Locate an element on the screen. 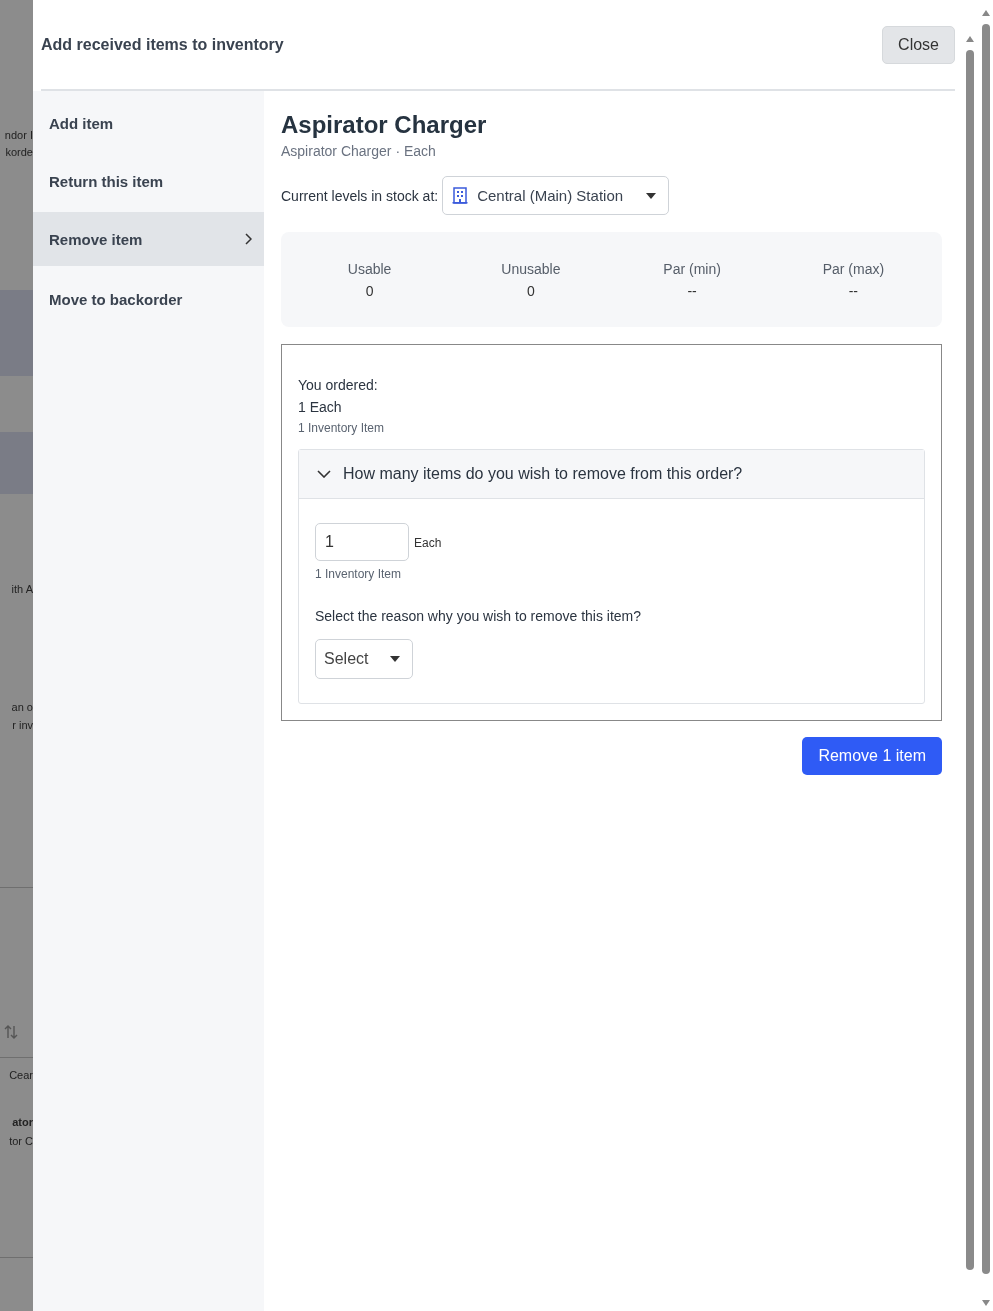 This screenshot has width=993, height=1311. stat-label: Usable is located at coordinates (369, 268).